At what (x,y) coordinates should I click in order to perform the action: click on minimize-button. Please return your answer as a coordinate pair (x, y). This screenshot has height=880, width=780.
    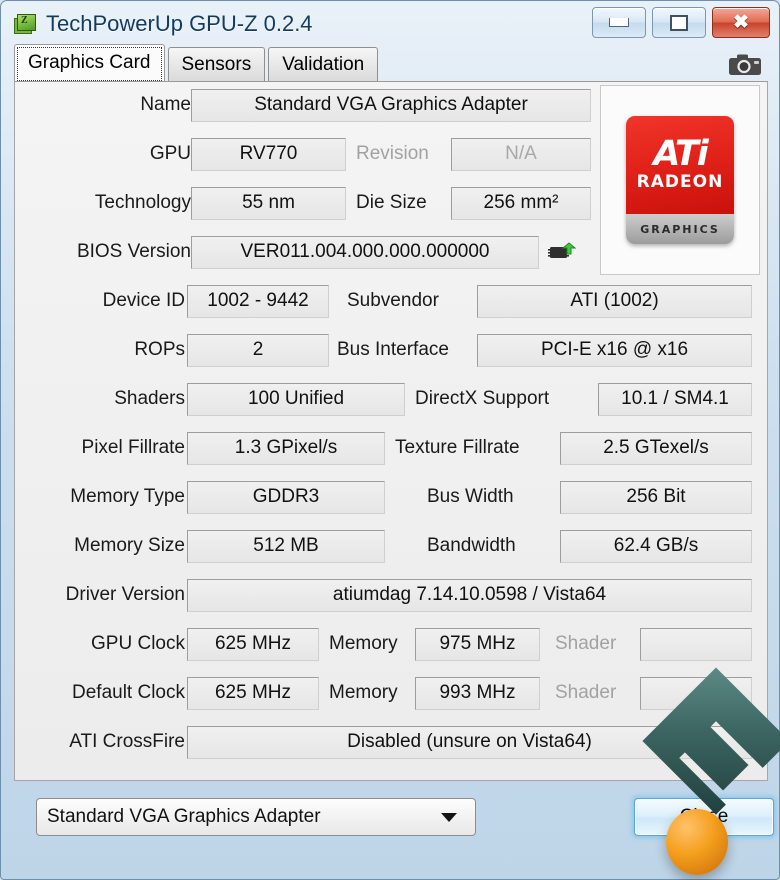
    Looking at the image, I should click on (619, 22).